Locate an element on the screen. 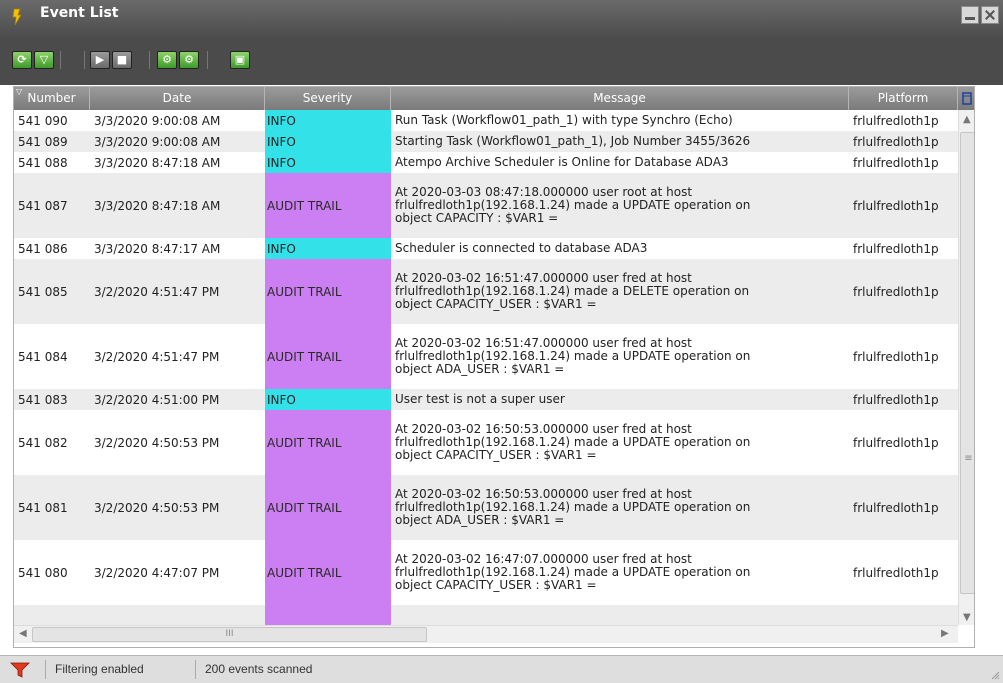  sort-icon: ▽ is located at coordinates (19, 91).